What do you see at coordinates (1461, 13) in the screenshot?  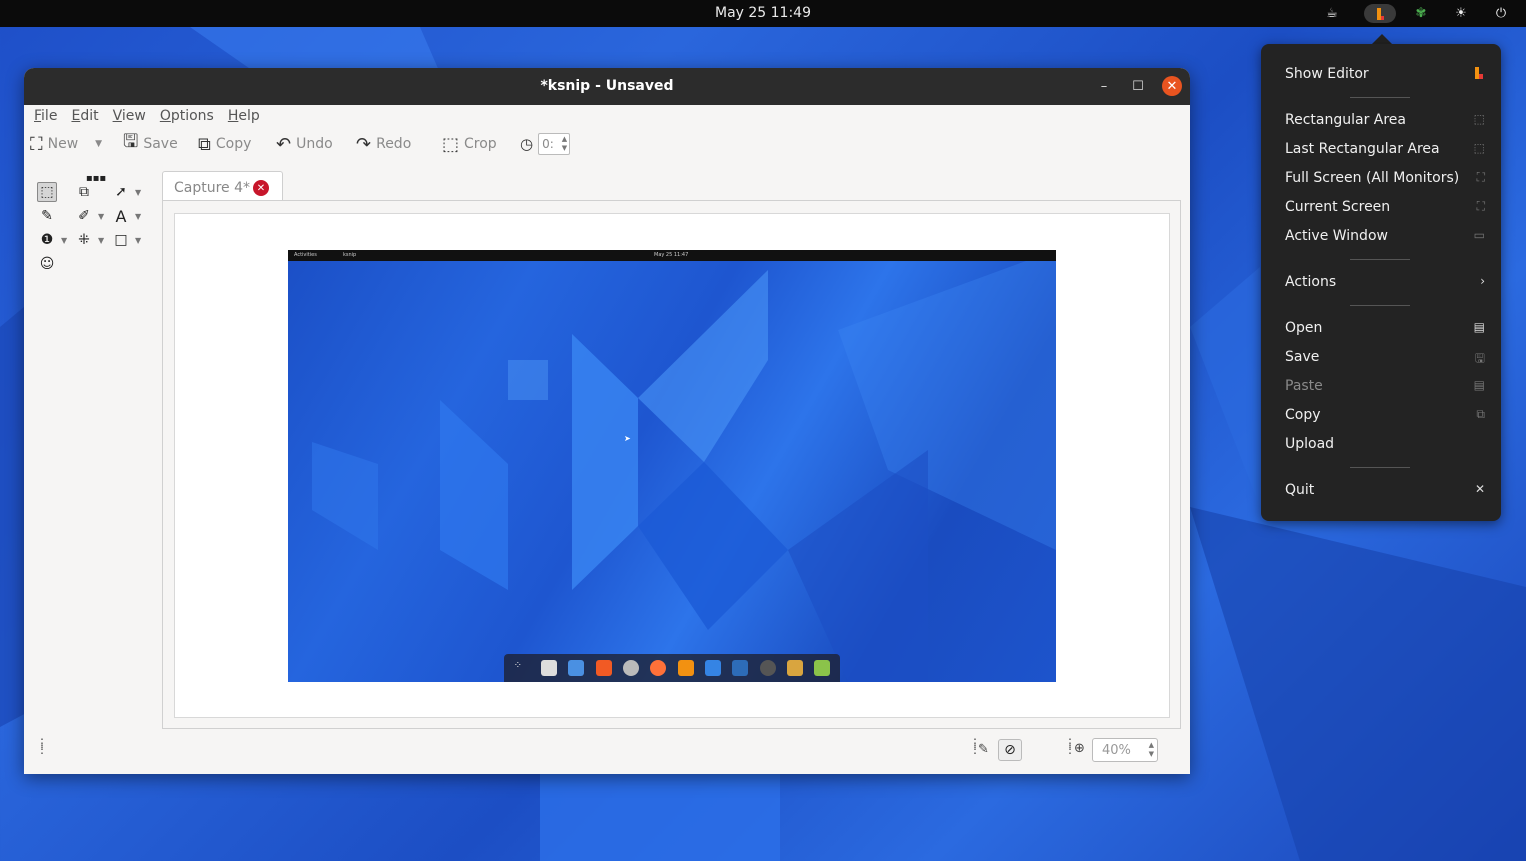 I see `brightness-icon: ☀` at bounding box center [1461, 13].